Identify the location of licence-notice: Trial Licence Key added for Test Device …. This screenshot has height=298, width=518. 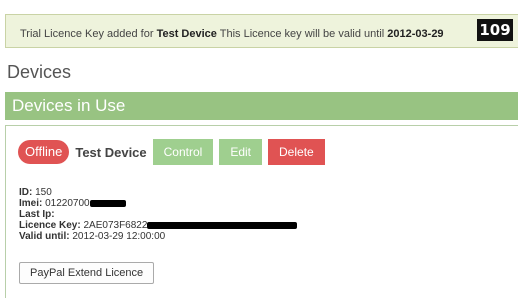
(261, 31).